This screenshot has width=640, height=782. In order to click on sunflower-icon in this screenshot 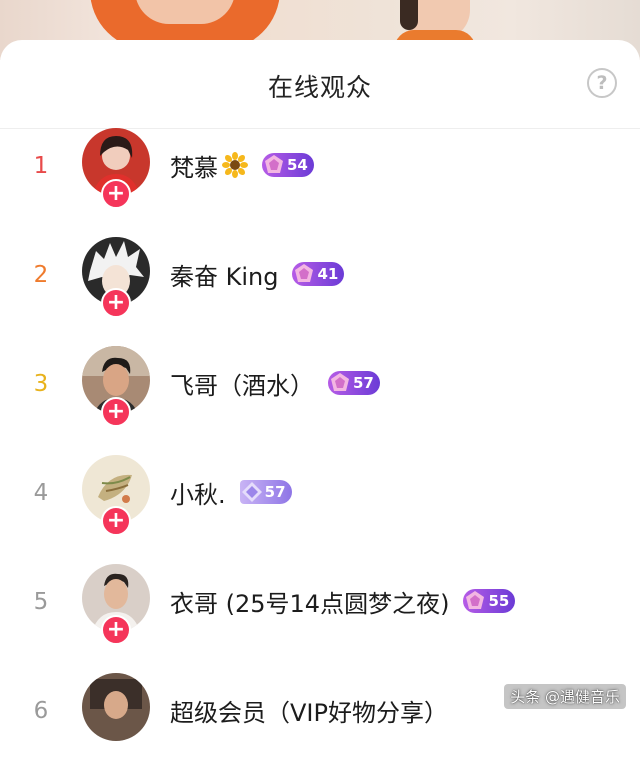, I will do `click(235, 165)`.